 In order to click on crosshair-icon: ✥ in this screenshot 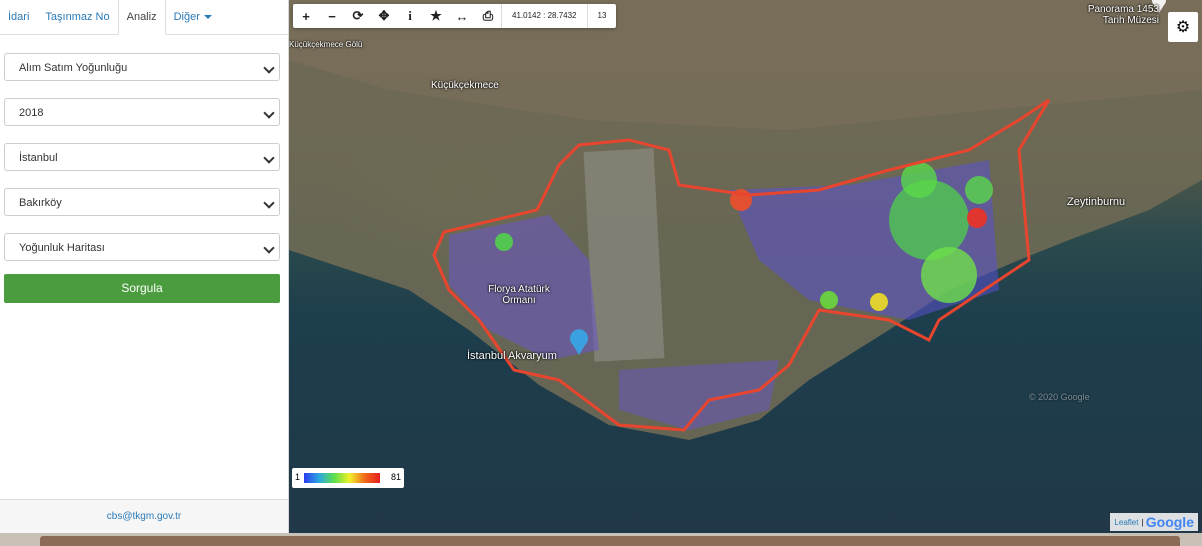, I will do `click(384, 15)`.